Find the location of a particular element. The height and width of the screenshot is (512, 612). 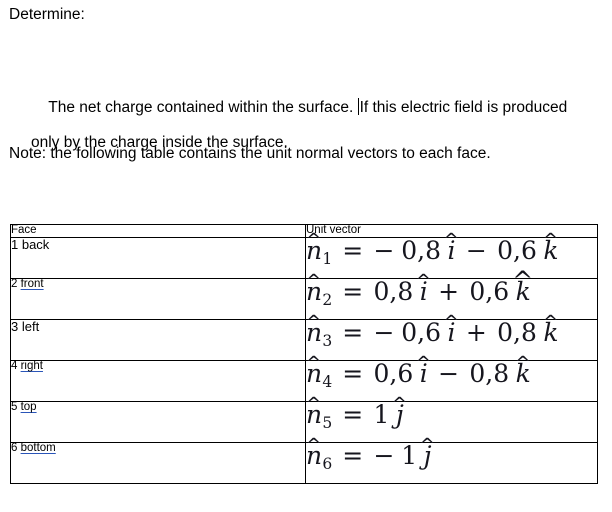

table-row: 6 bottom n ^ 6 = −1 j ^ is located at coordinates (304, 458).